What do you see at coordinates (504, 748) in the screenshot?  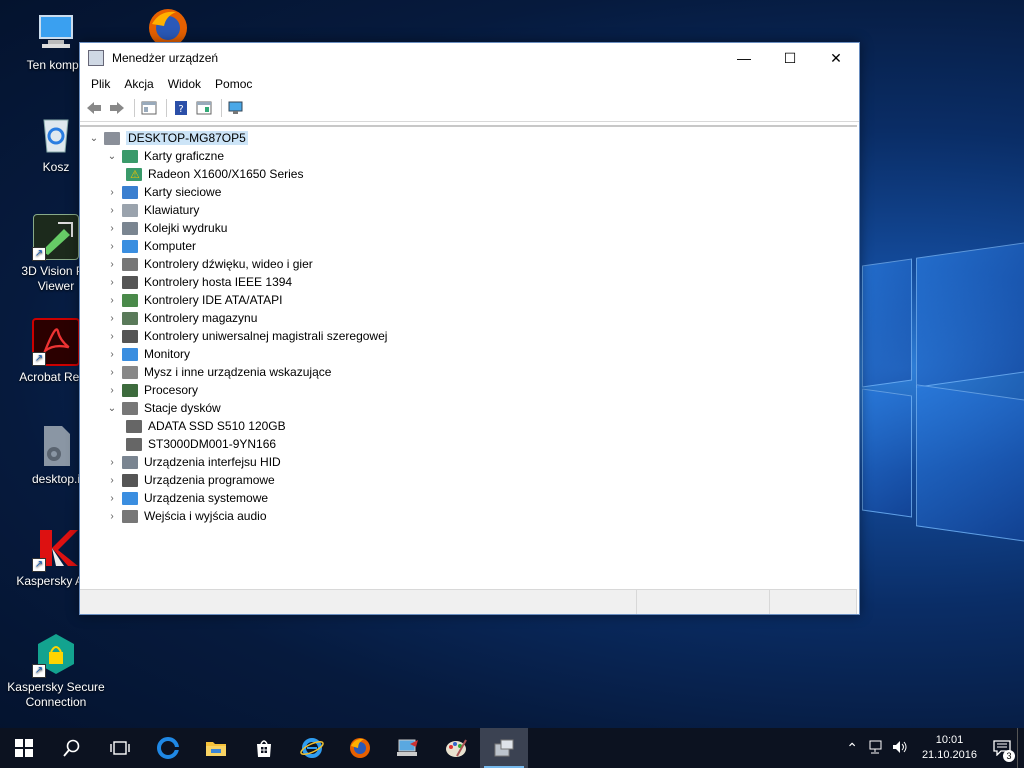 I see `device-manager-taskbar-button` at bounding box center [504, 748].